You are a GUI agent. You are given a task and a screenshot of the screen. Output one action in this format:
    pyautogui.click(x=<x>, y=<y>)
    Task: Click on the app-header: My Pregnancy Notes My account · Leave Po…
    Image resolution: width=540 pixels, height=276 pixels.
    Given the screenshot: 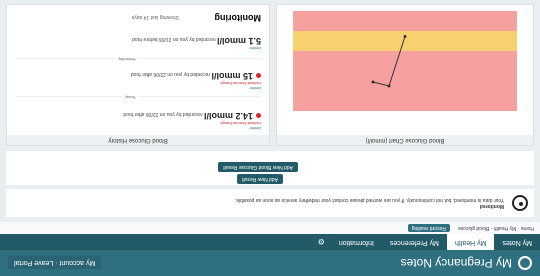 What is the action you would take?
    pyautogui.click(x=270, y=263)
    